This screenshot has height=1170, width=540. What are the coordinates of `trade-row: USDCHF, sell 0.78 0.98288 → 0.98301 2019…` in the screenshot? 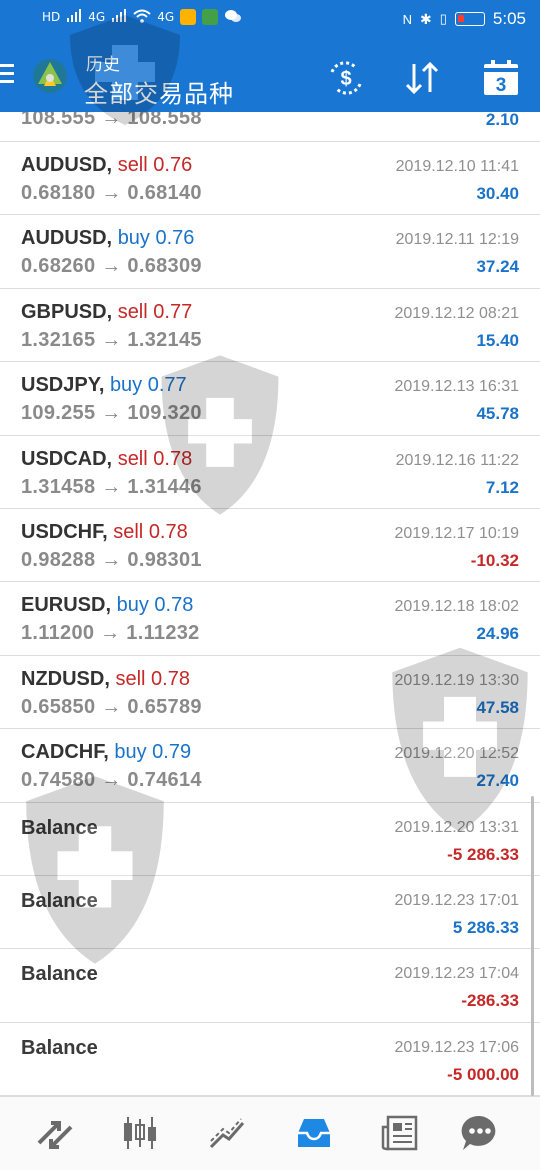 It's located at (270, 546).